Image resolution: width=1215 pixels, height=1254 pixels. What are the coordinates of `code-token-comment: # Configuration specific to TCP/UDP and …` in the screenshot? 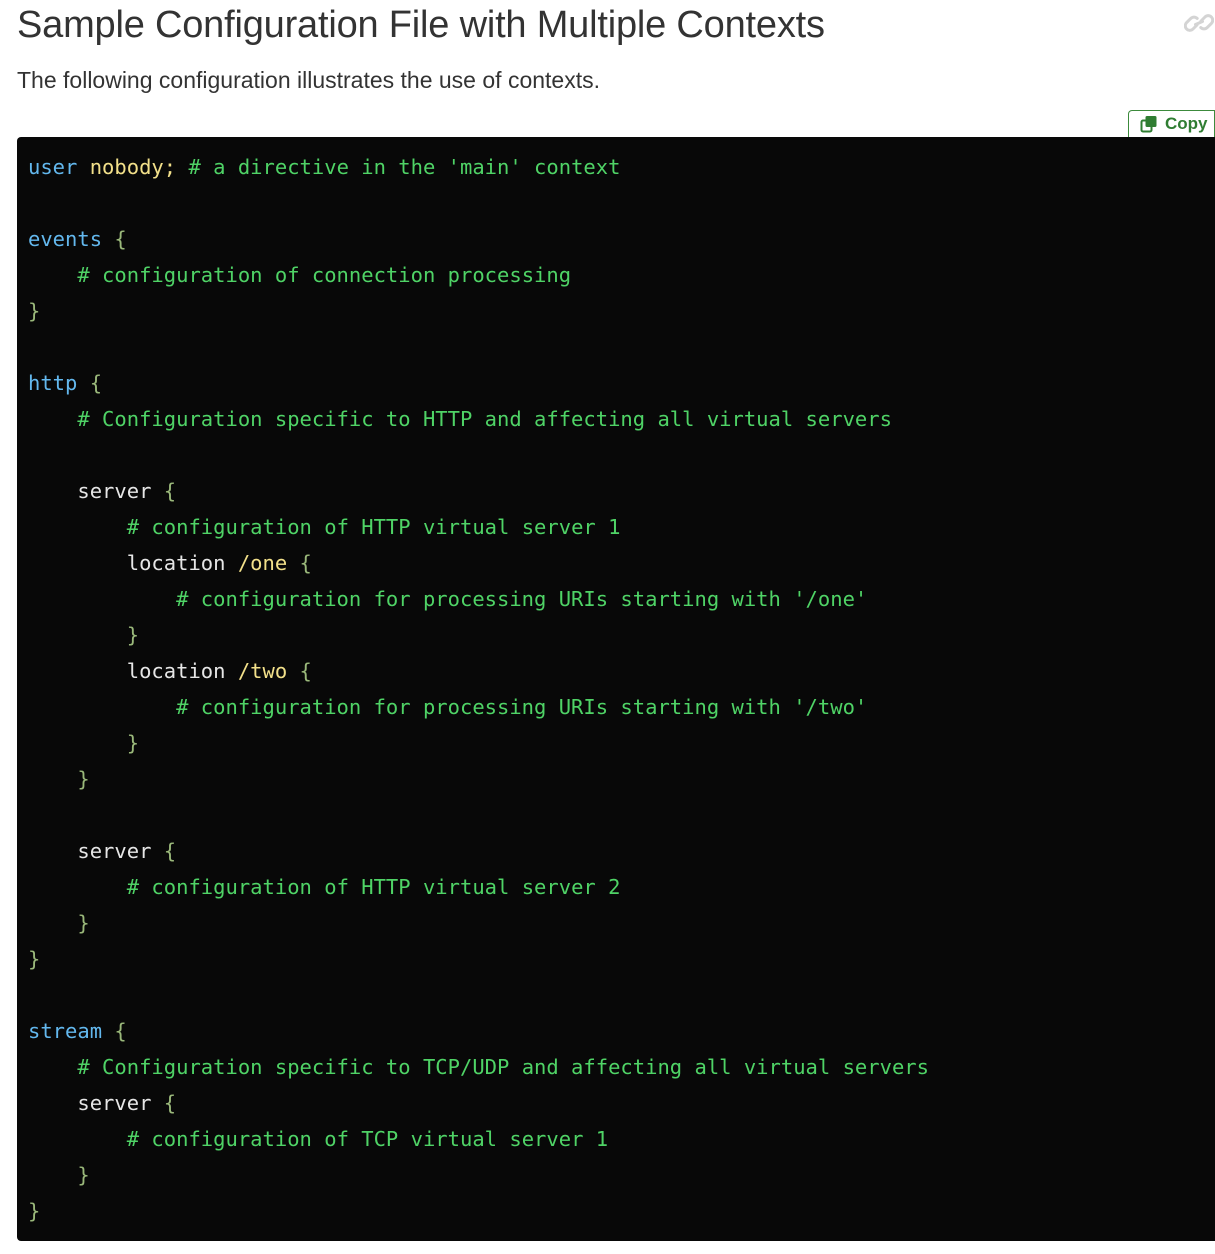 It's located at (503, 1067).